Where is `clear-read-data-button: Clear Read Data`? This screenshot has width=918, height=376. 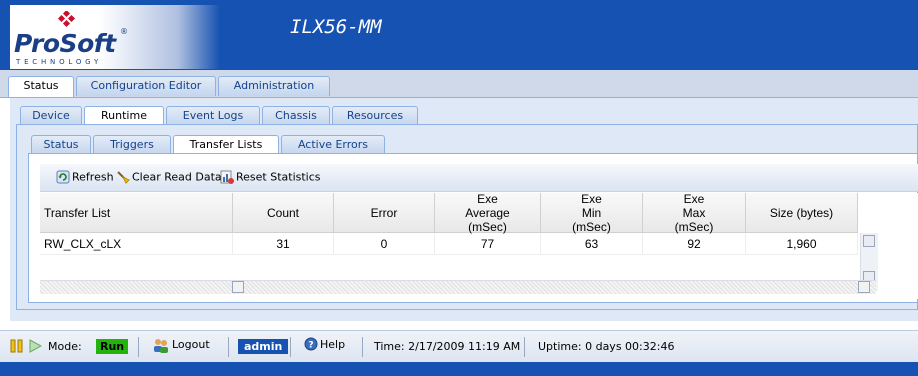 clear-read-data-button: Clear Read Data is located at coordinates (169, 178).